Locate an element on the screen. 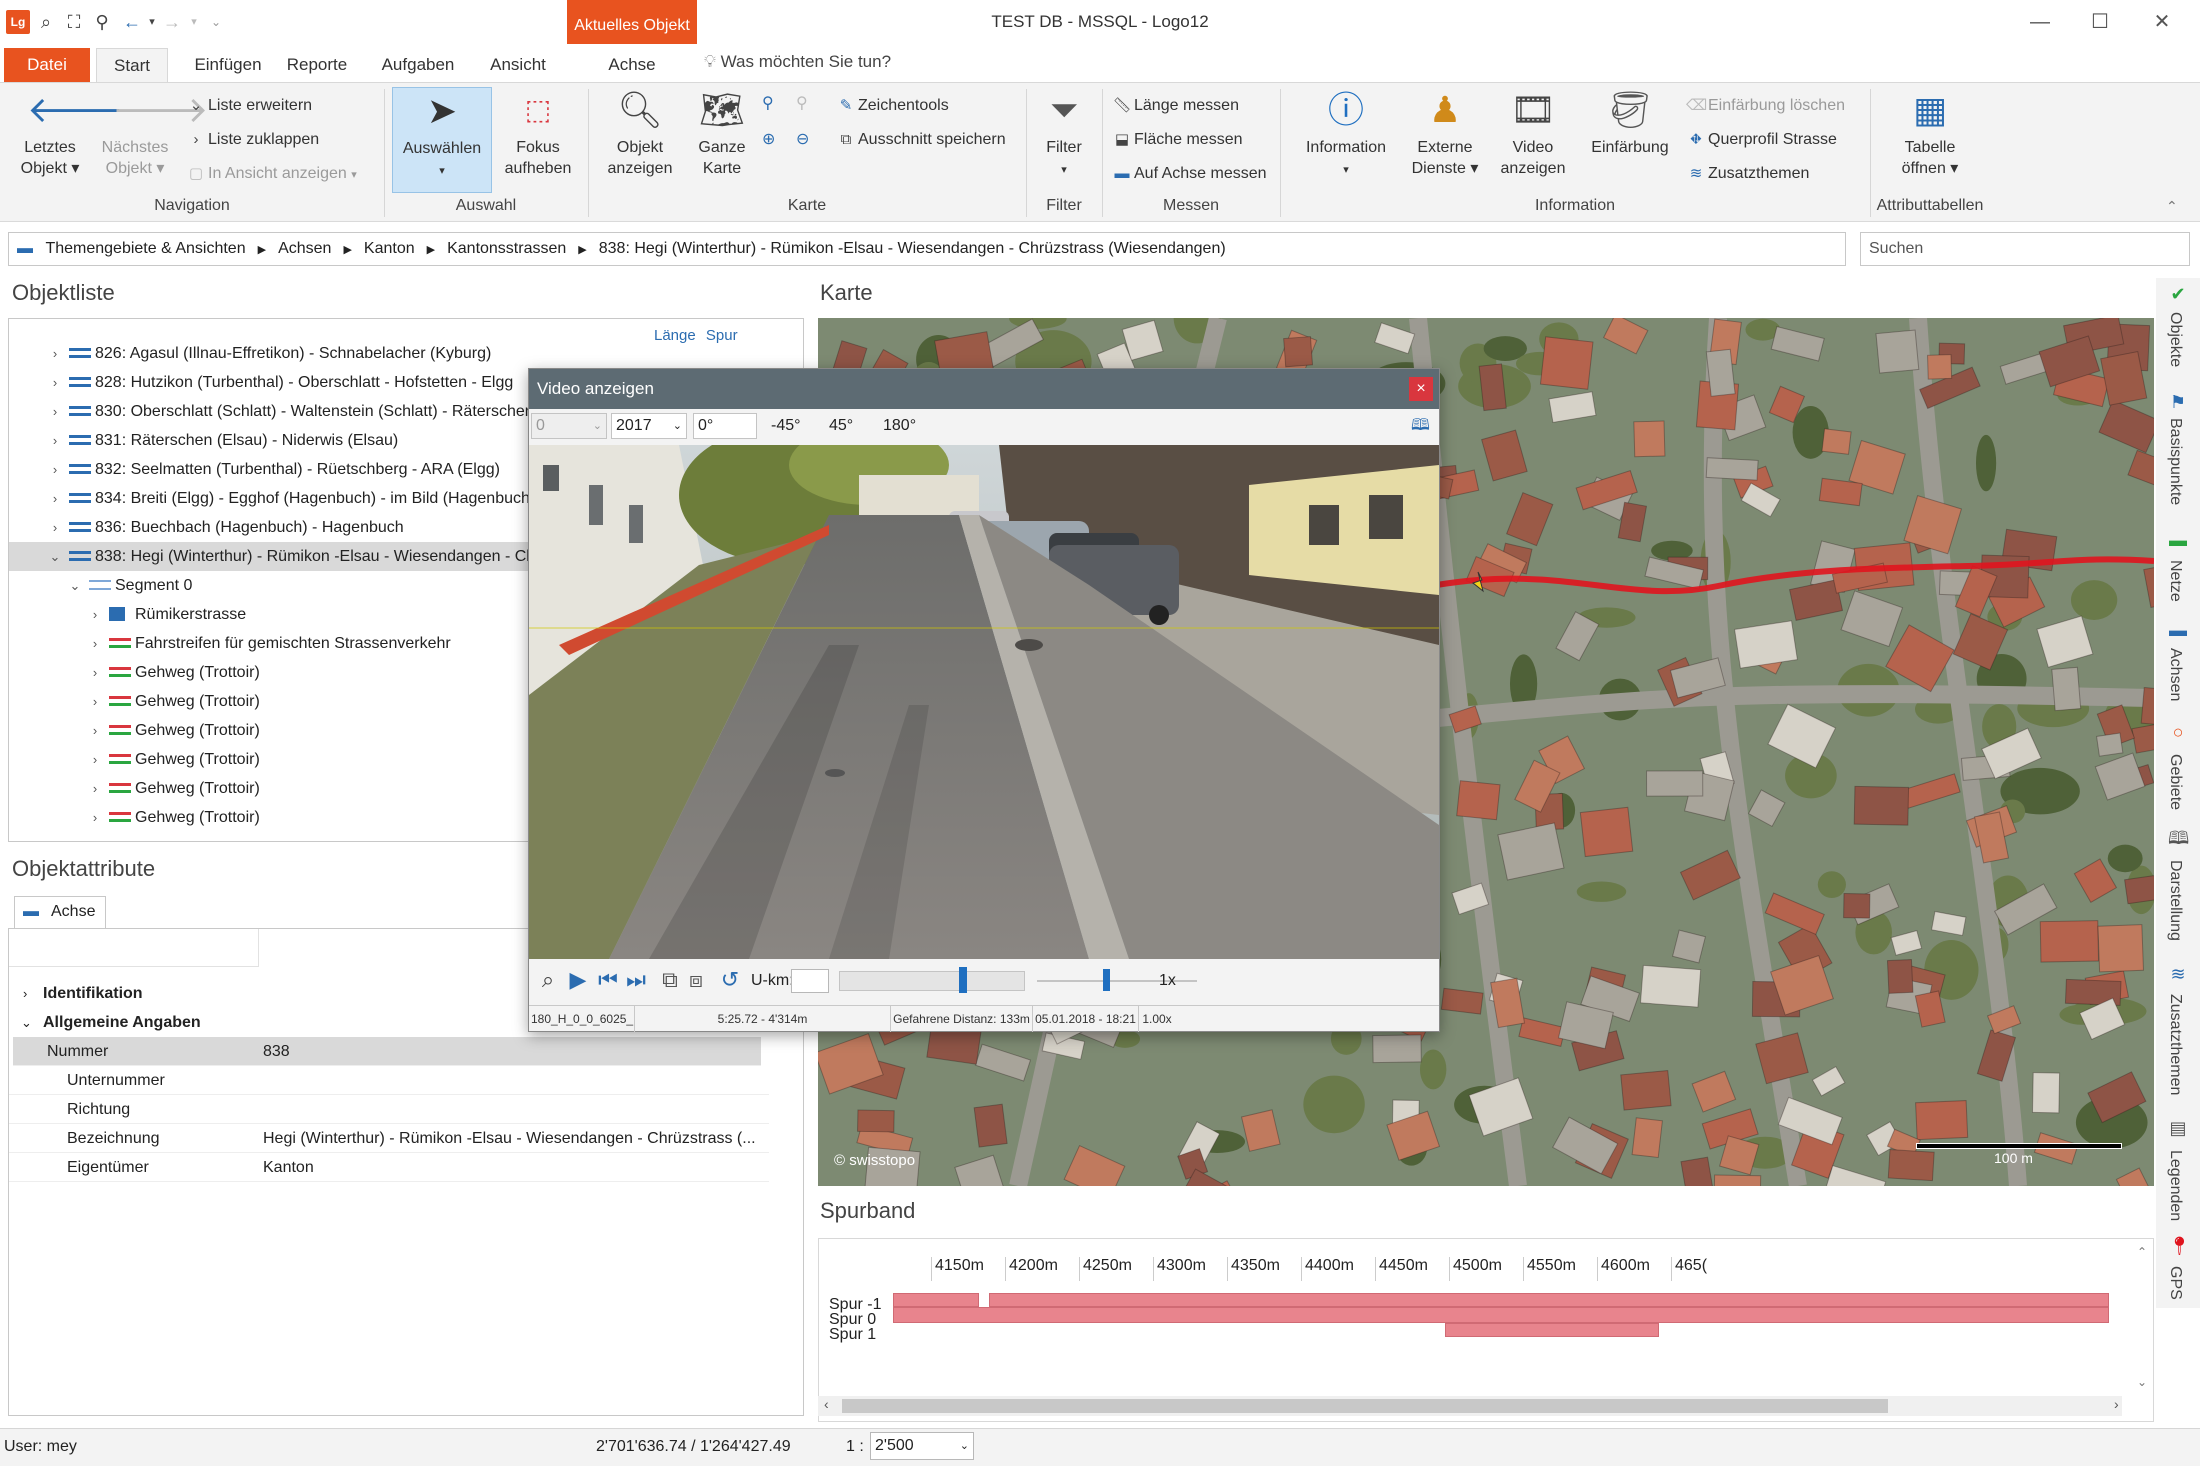 The height and width of the screenshot is (1466, 2200). copy-frame-icon: ⧈ is located at coordinates (696, 980).